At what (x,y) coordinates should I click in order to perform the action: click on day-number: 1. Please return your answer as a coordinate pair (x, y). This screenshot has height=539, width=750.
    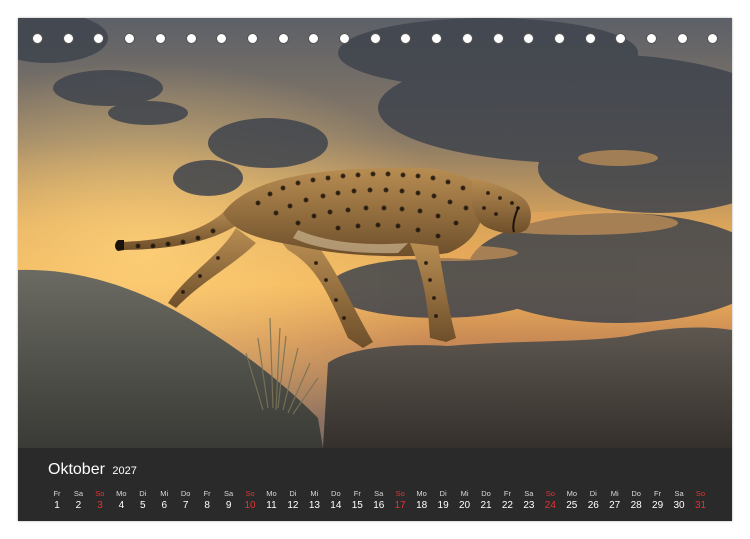
    Looking at the image, I should click on (57, 505).